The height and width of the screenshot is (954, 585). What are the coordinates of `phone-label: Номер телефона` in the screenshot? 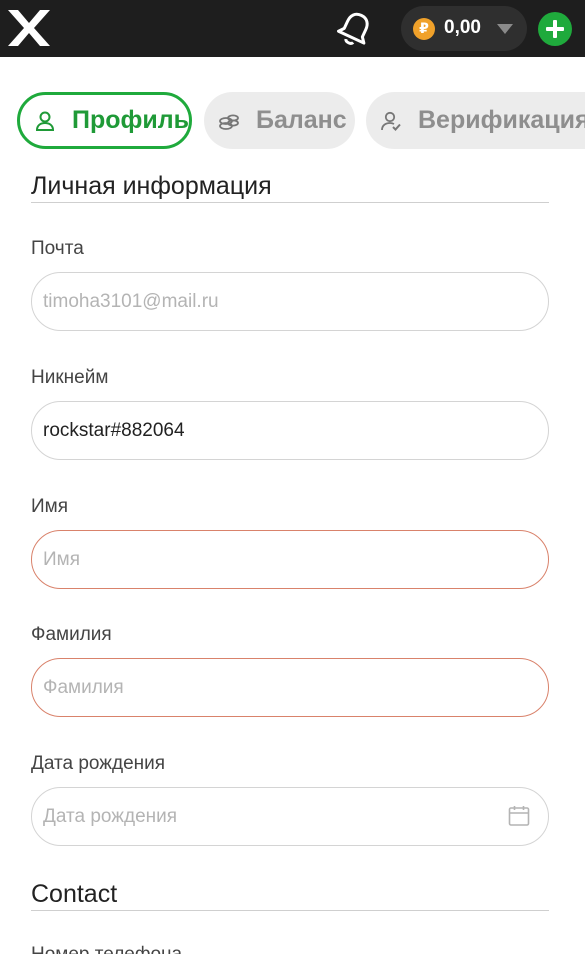 It's located at (106, 949).